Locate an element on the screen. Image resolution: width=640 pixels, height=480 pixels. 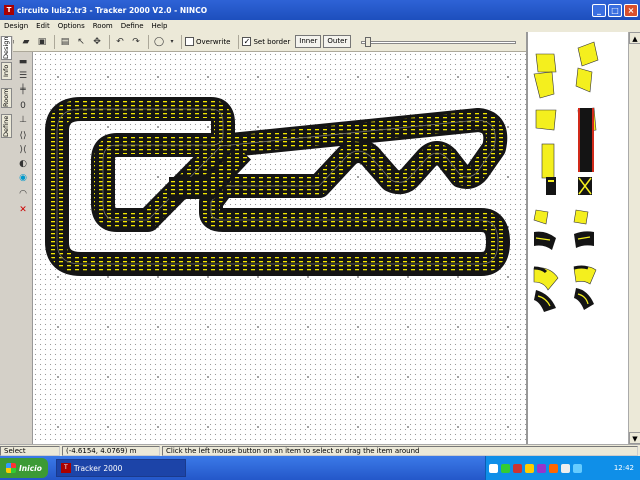
palette-scrollbar: ▲ ▼ is located at coordinates (634, 238).